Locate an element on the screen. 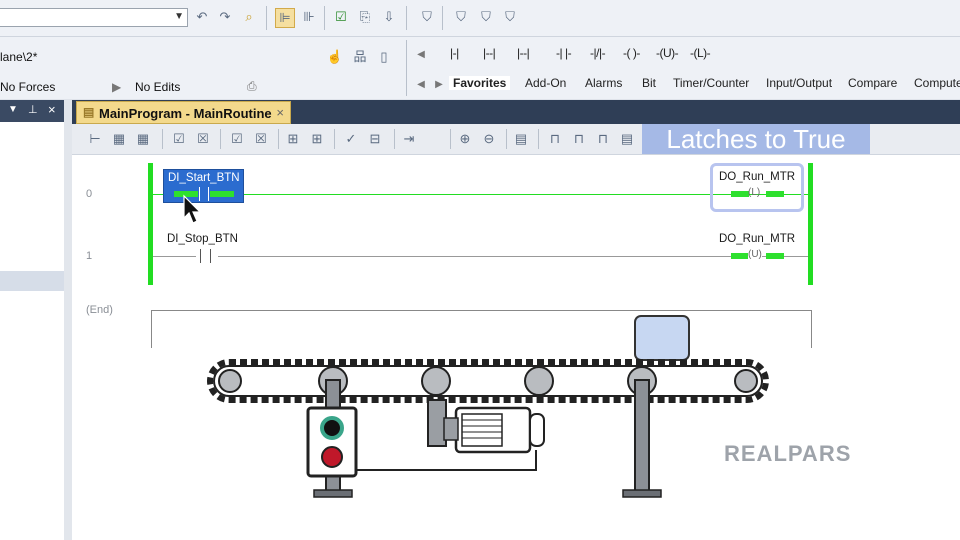 The height and width of the screenshot is (540, 960). lock-icon: ⎙ is located at coordinates (252, 86).